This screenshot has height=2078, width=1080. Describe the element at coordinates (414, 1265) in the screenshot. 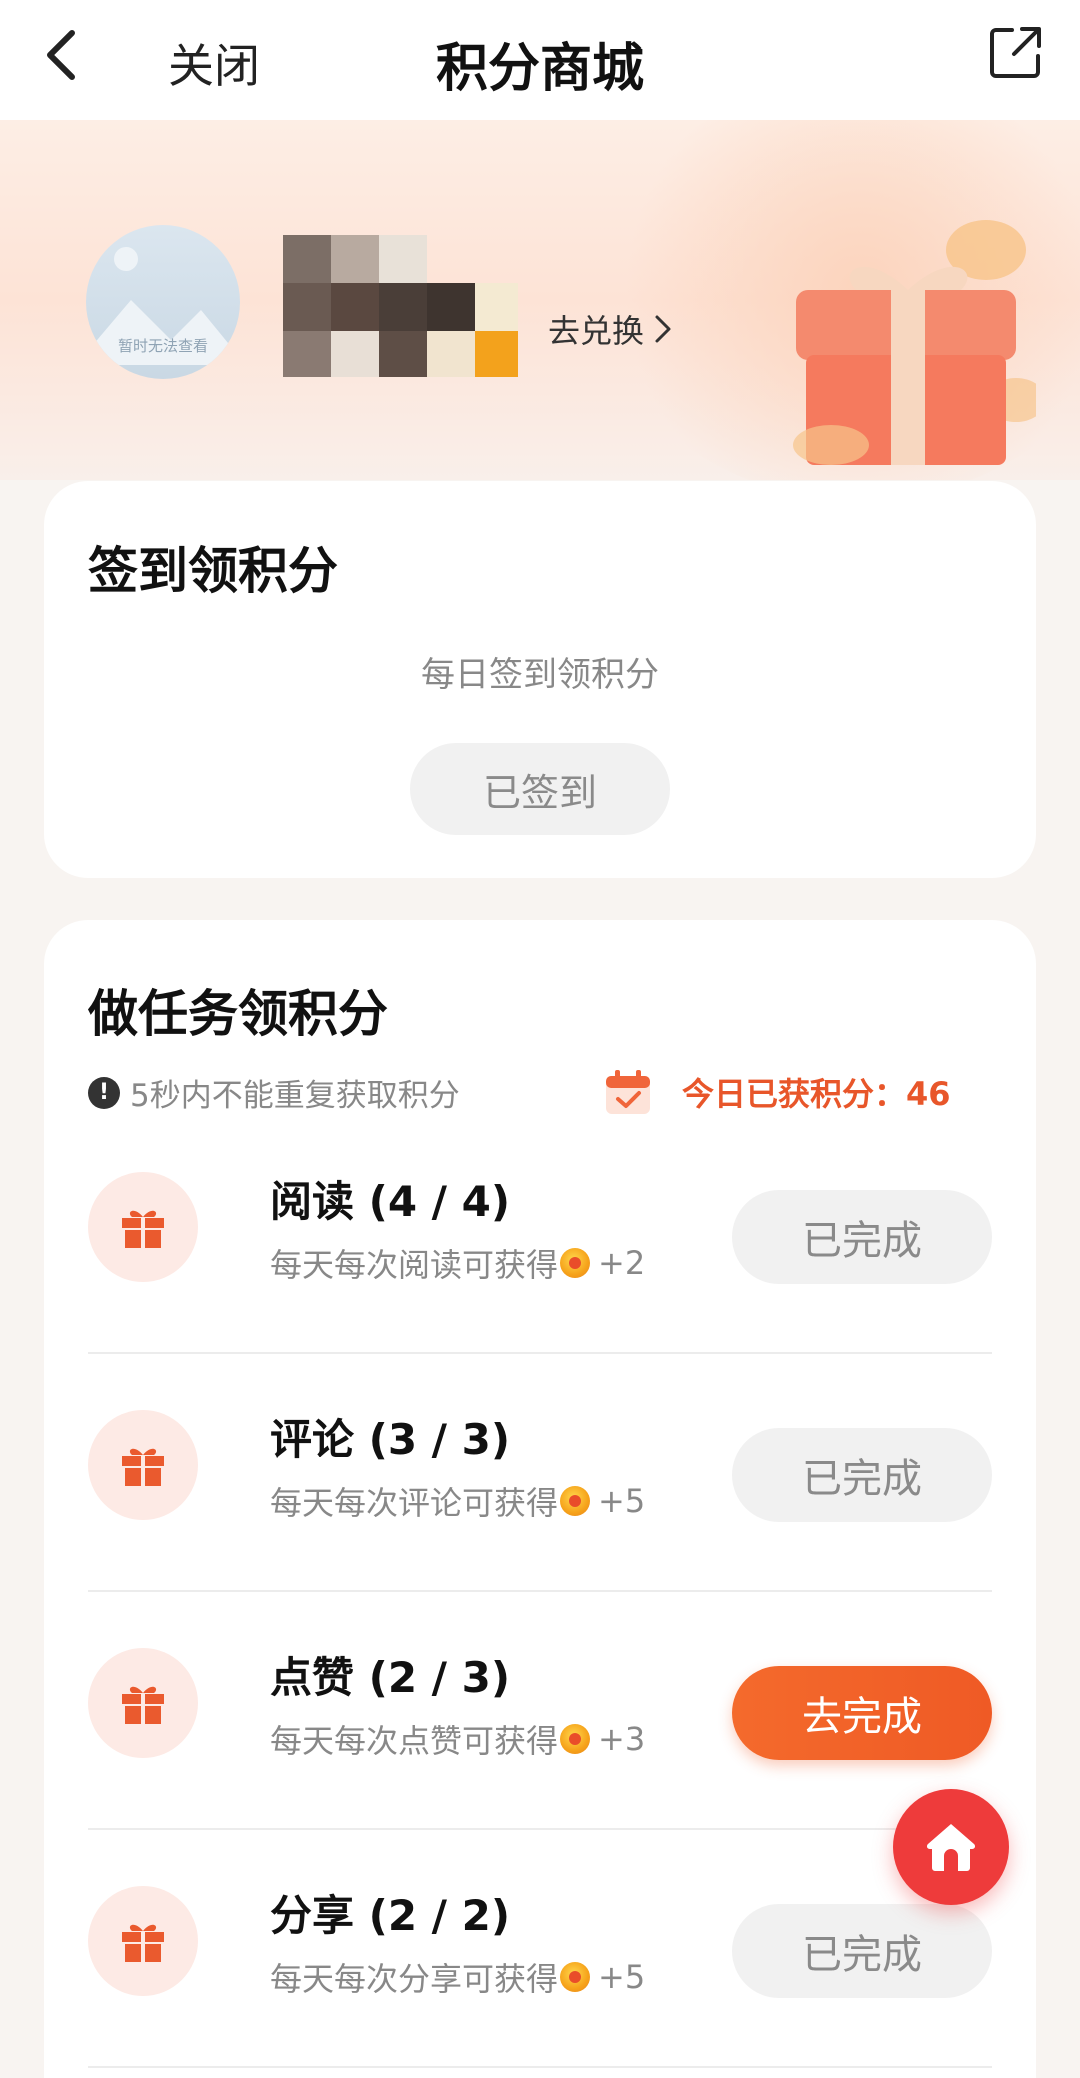

I see `task-desc-text: 每天每次阅读可获得` at that location.